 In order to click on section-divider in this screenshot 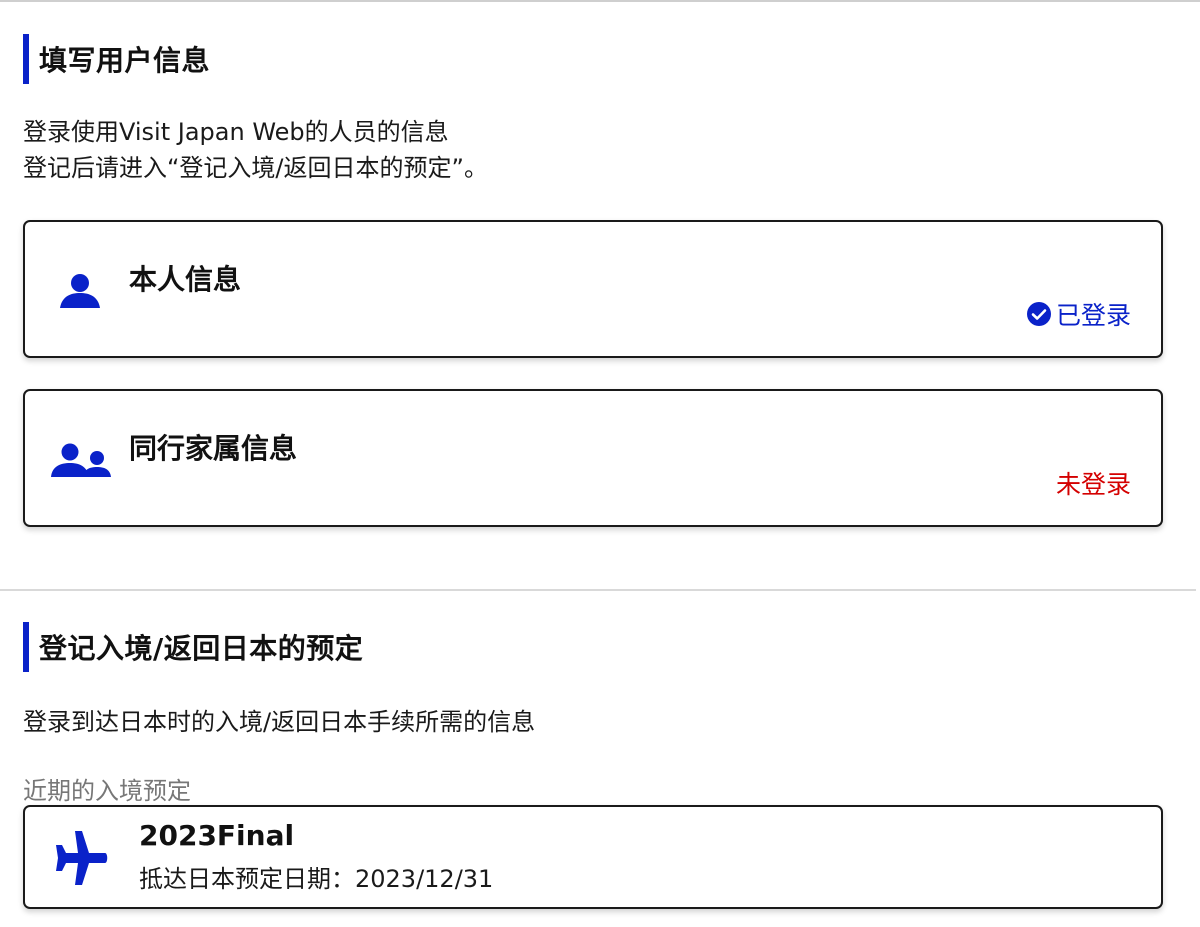, I will do `click(598, 590)`.